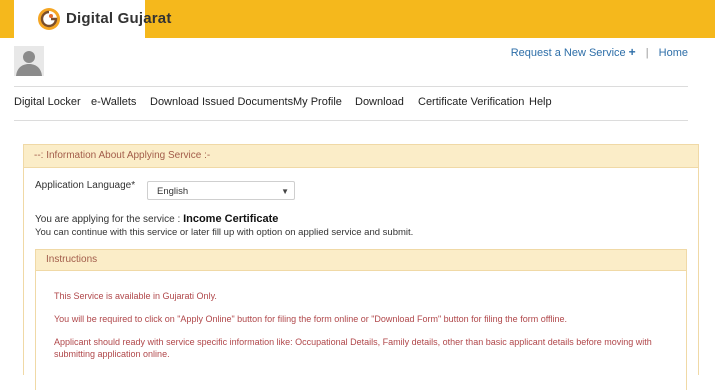  What do you see at coordinates (221, 102) in the screenshot?
I see `nav-download-issued-documents: Download Issued Documents` at bounding box center [221, 102].